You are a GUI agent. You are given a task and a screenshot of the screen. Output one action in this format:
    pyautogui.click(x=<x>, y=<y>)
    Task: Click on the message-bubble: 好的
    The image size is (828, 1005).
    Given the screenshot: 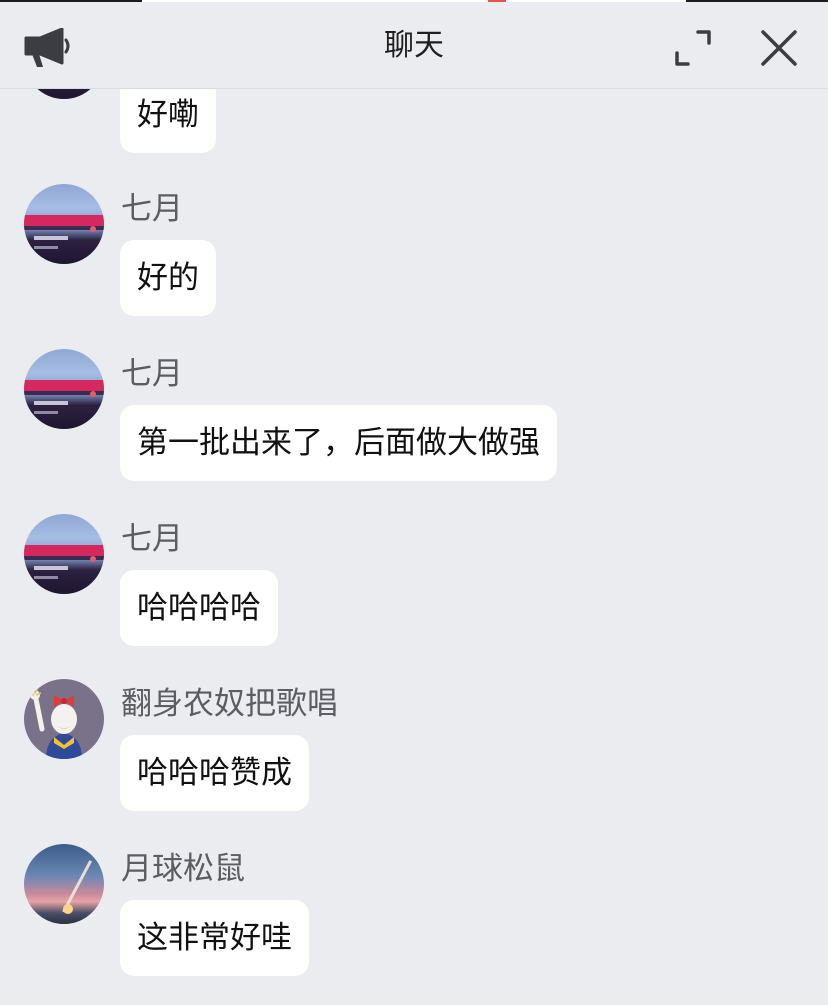 What is the action you would take?
    pyautogui.click(x=168, y=278)
    